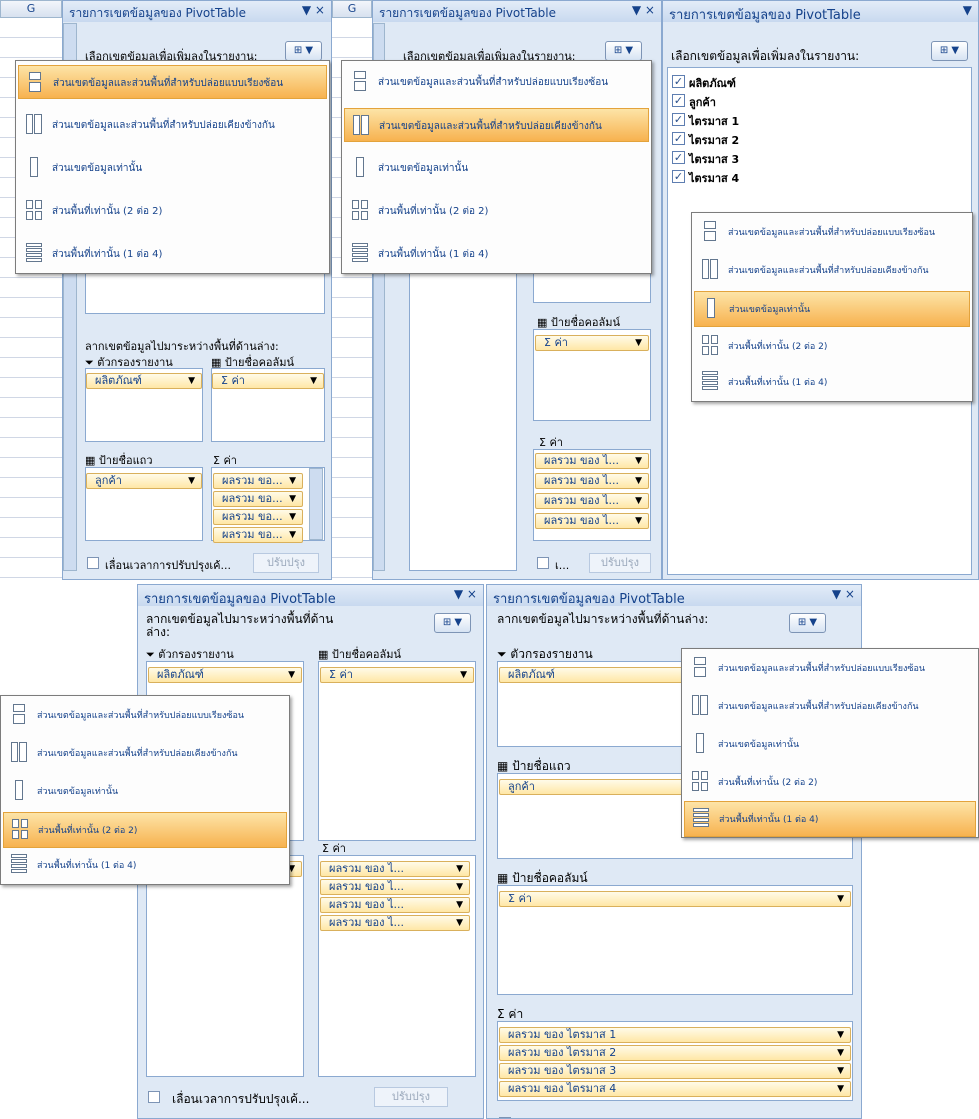  What do you see at coordinates (316, 504) in the screenshot?
I see `values-scrollbar` at bounding box center [316, 504].